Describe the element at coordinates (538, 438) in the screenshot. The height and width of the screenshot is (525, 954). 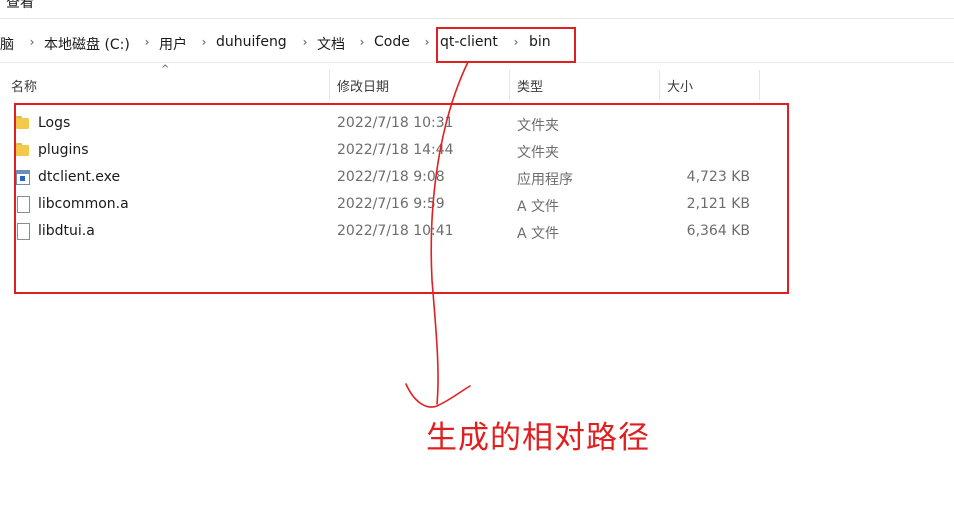
I see `annotation-text: 生成的相对路径` at that location.